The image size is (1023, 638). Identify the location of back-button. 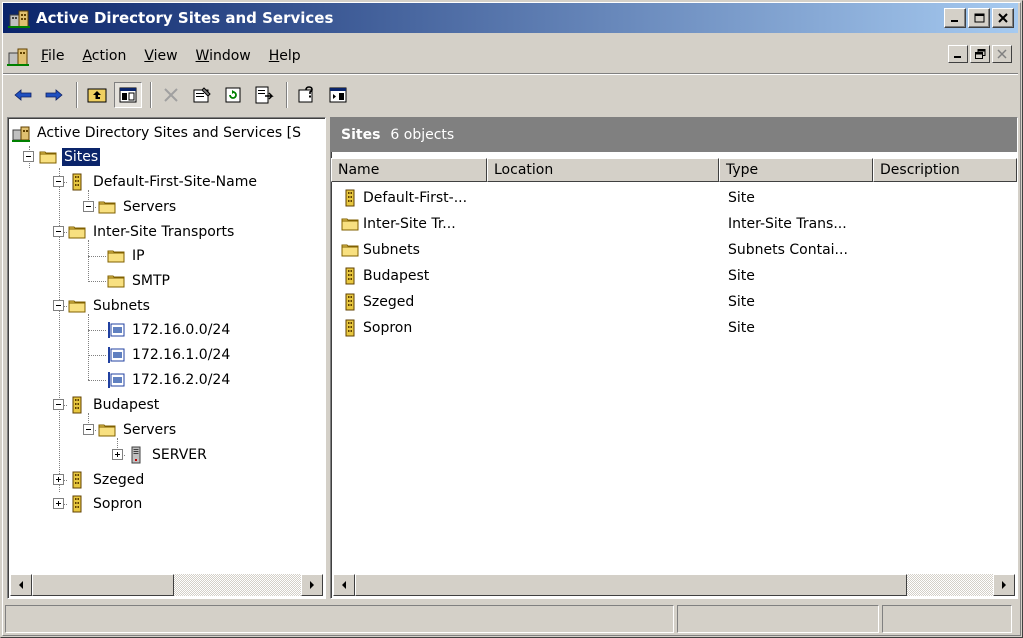
(23, 95).